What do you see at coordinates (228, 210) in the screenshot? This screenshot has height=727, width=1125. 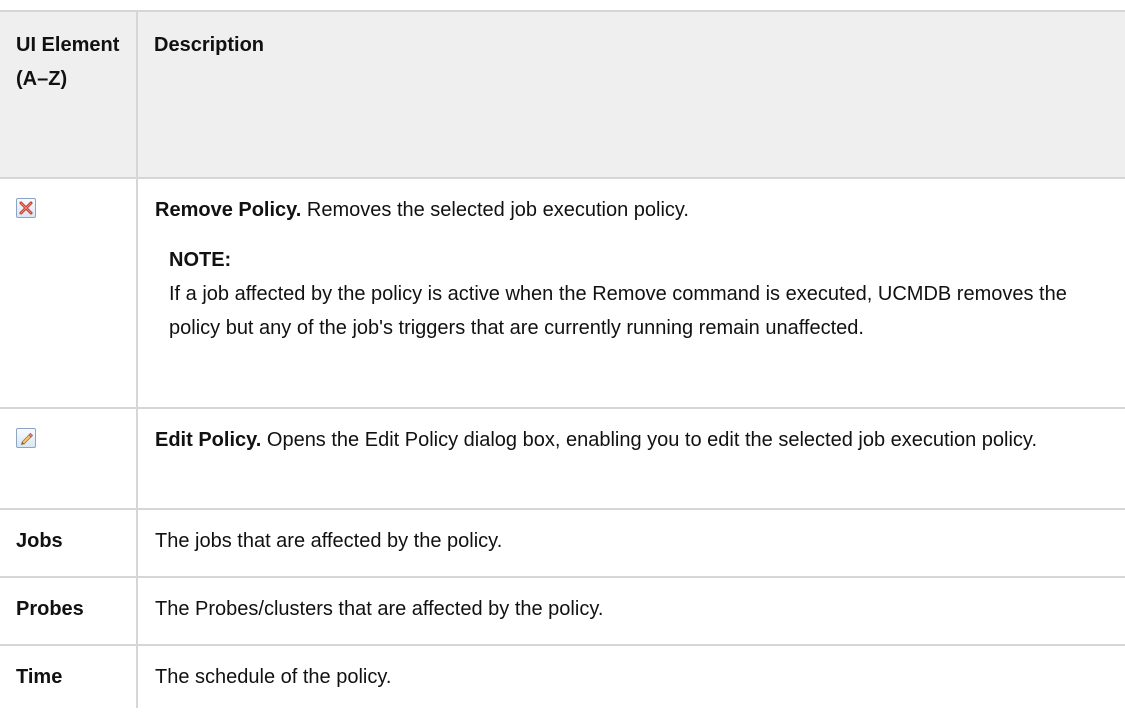 I see `element-title: Remove Policy.` at bounding box center [228, 210].